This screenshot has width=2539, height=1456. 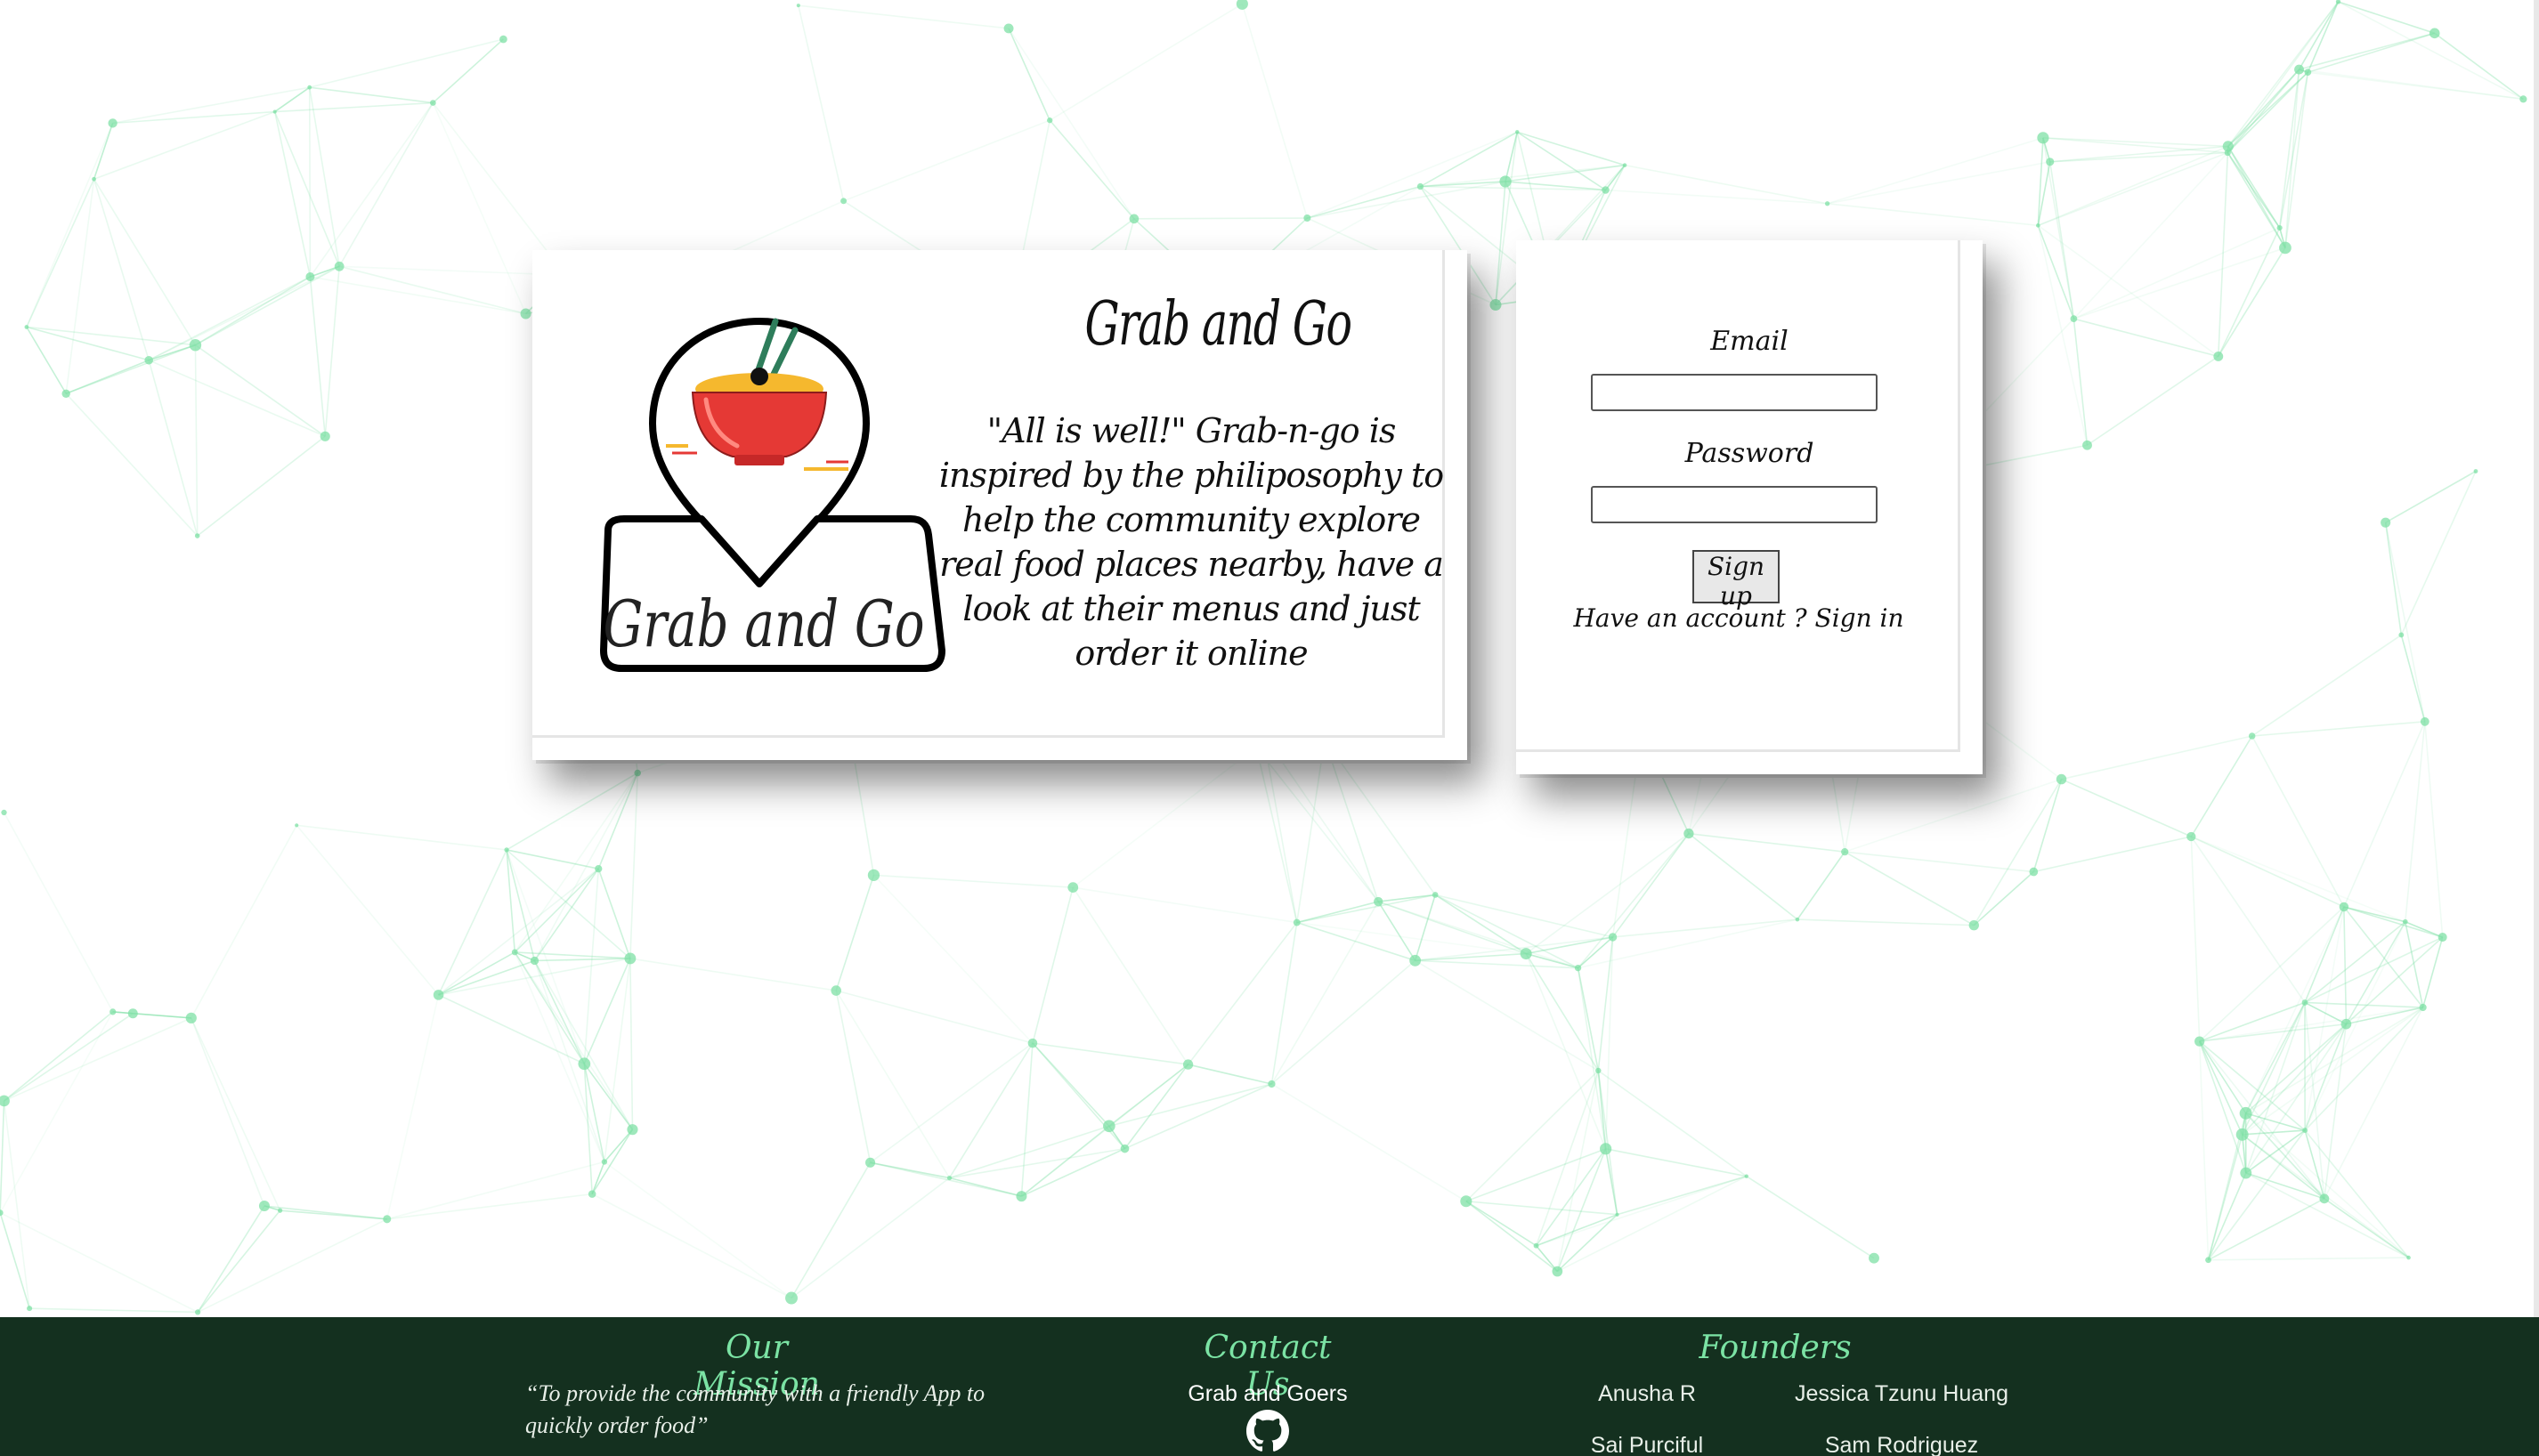 What do you see at coordinates (1859, 618) in the screenshot?
I see `sign-in-link: Sign in` at bounding box center [1859, 618].